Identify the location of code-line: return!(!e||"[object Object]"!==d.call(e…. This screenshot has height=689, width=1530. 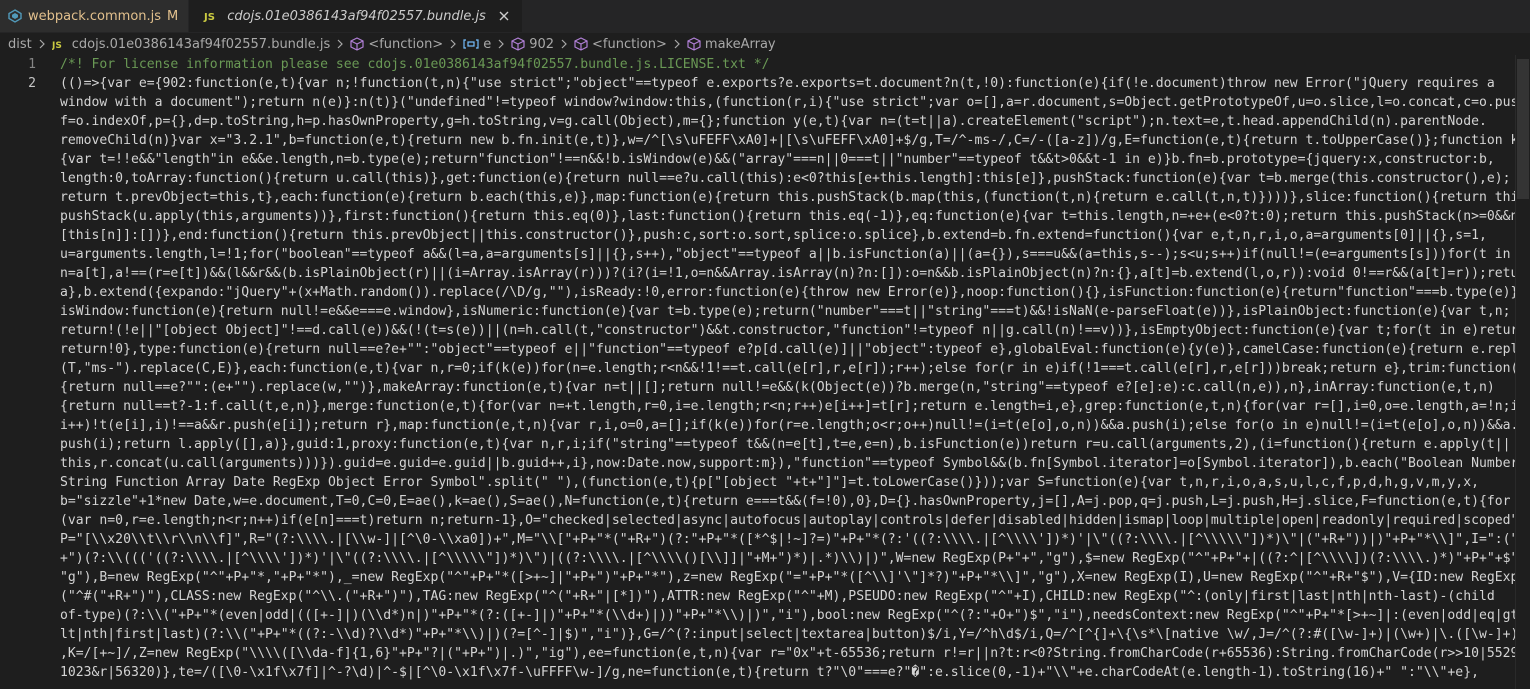
(795, 330).